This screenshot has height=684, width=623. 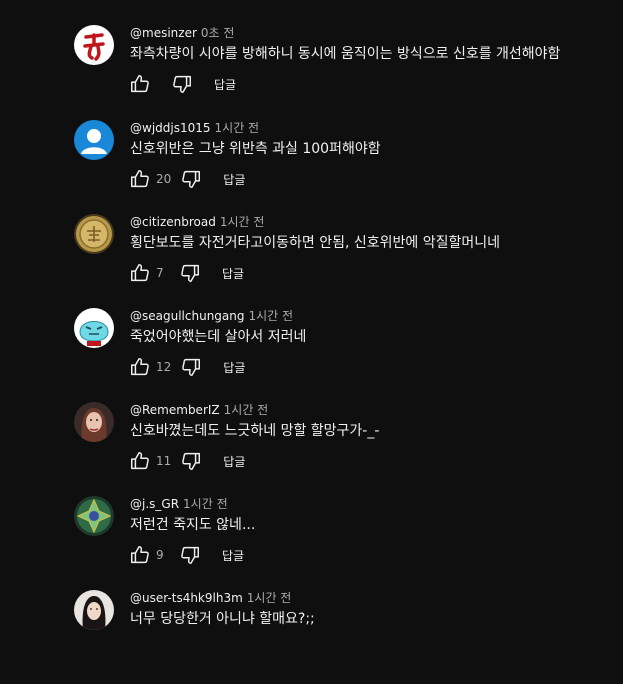 I want to click on comment-meta: @RememberIZ 1시간 전, so click(x=199, y=410).